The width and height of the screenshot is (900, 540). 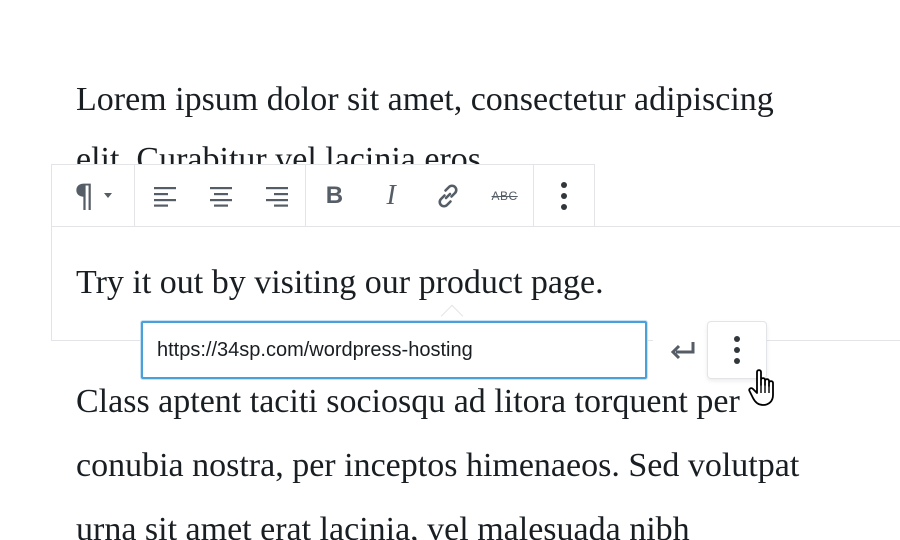 I want to click on align-center-button, so click(x=221, y=195).